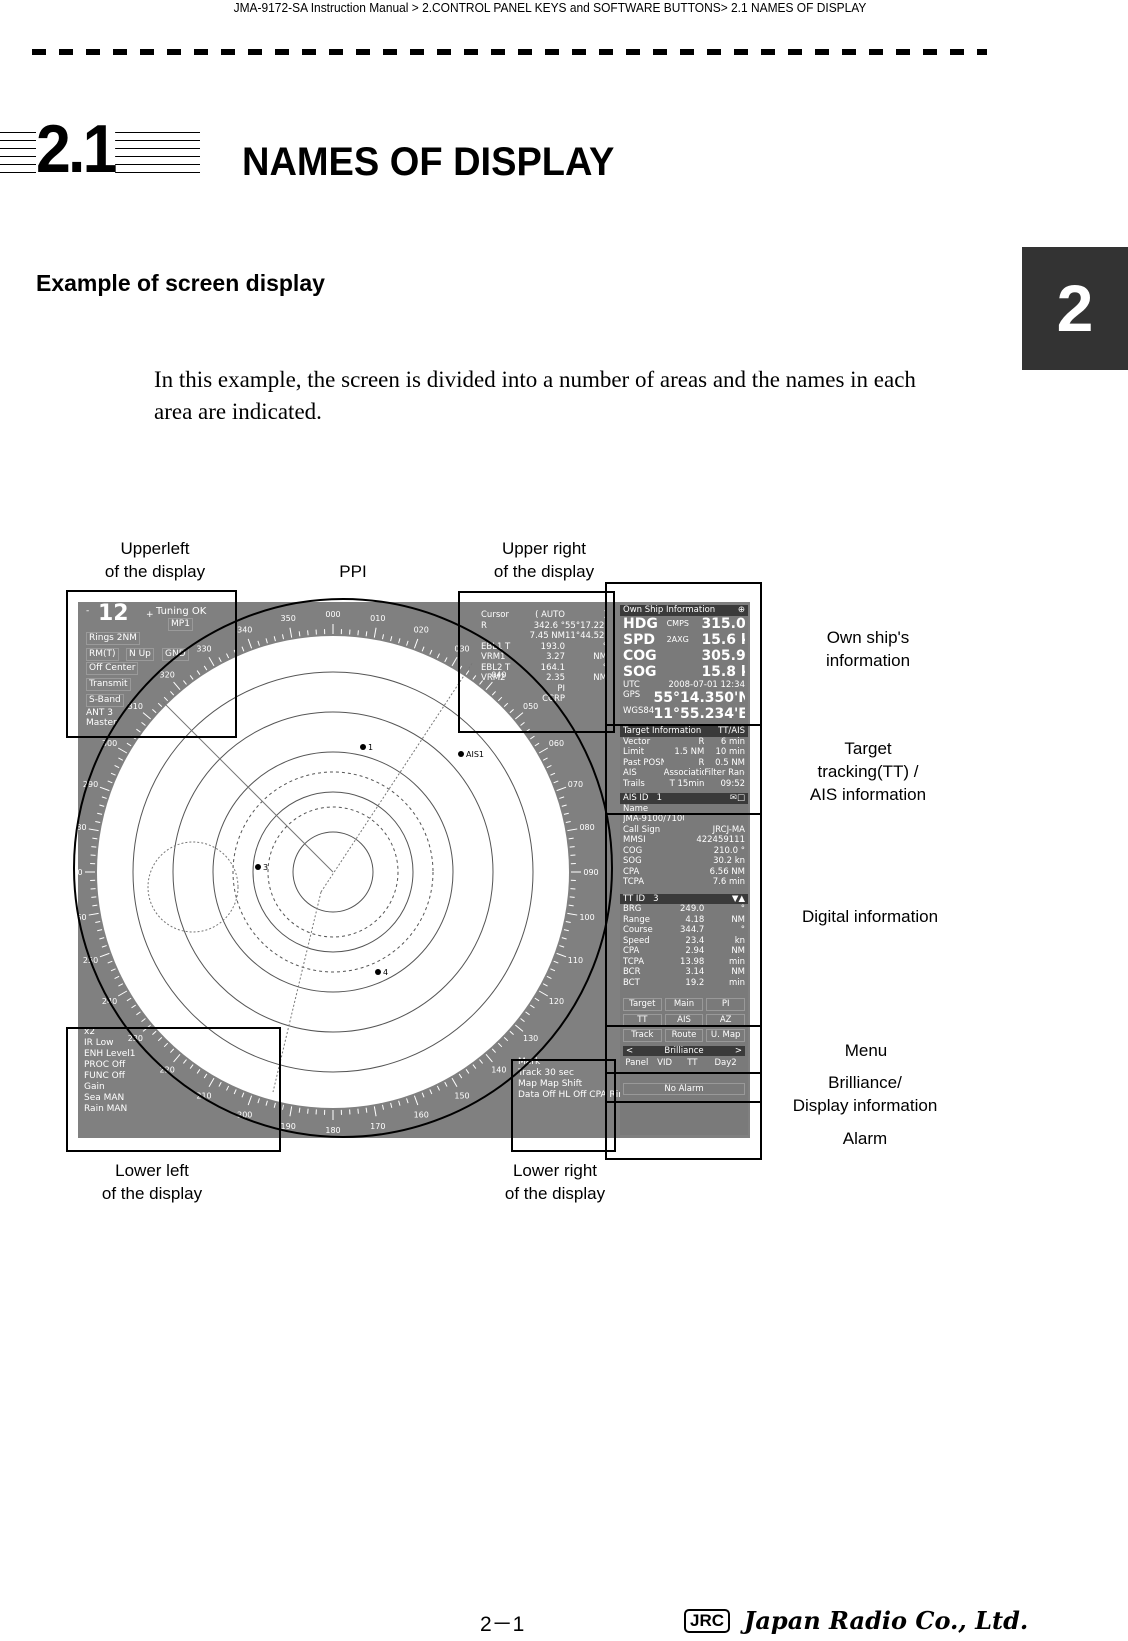 Image resolution: width=1128 pixels, height=1641 pixels. I want to click on section-number: 2.1, so click(100, 149).